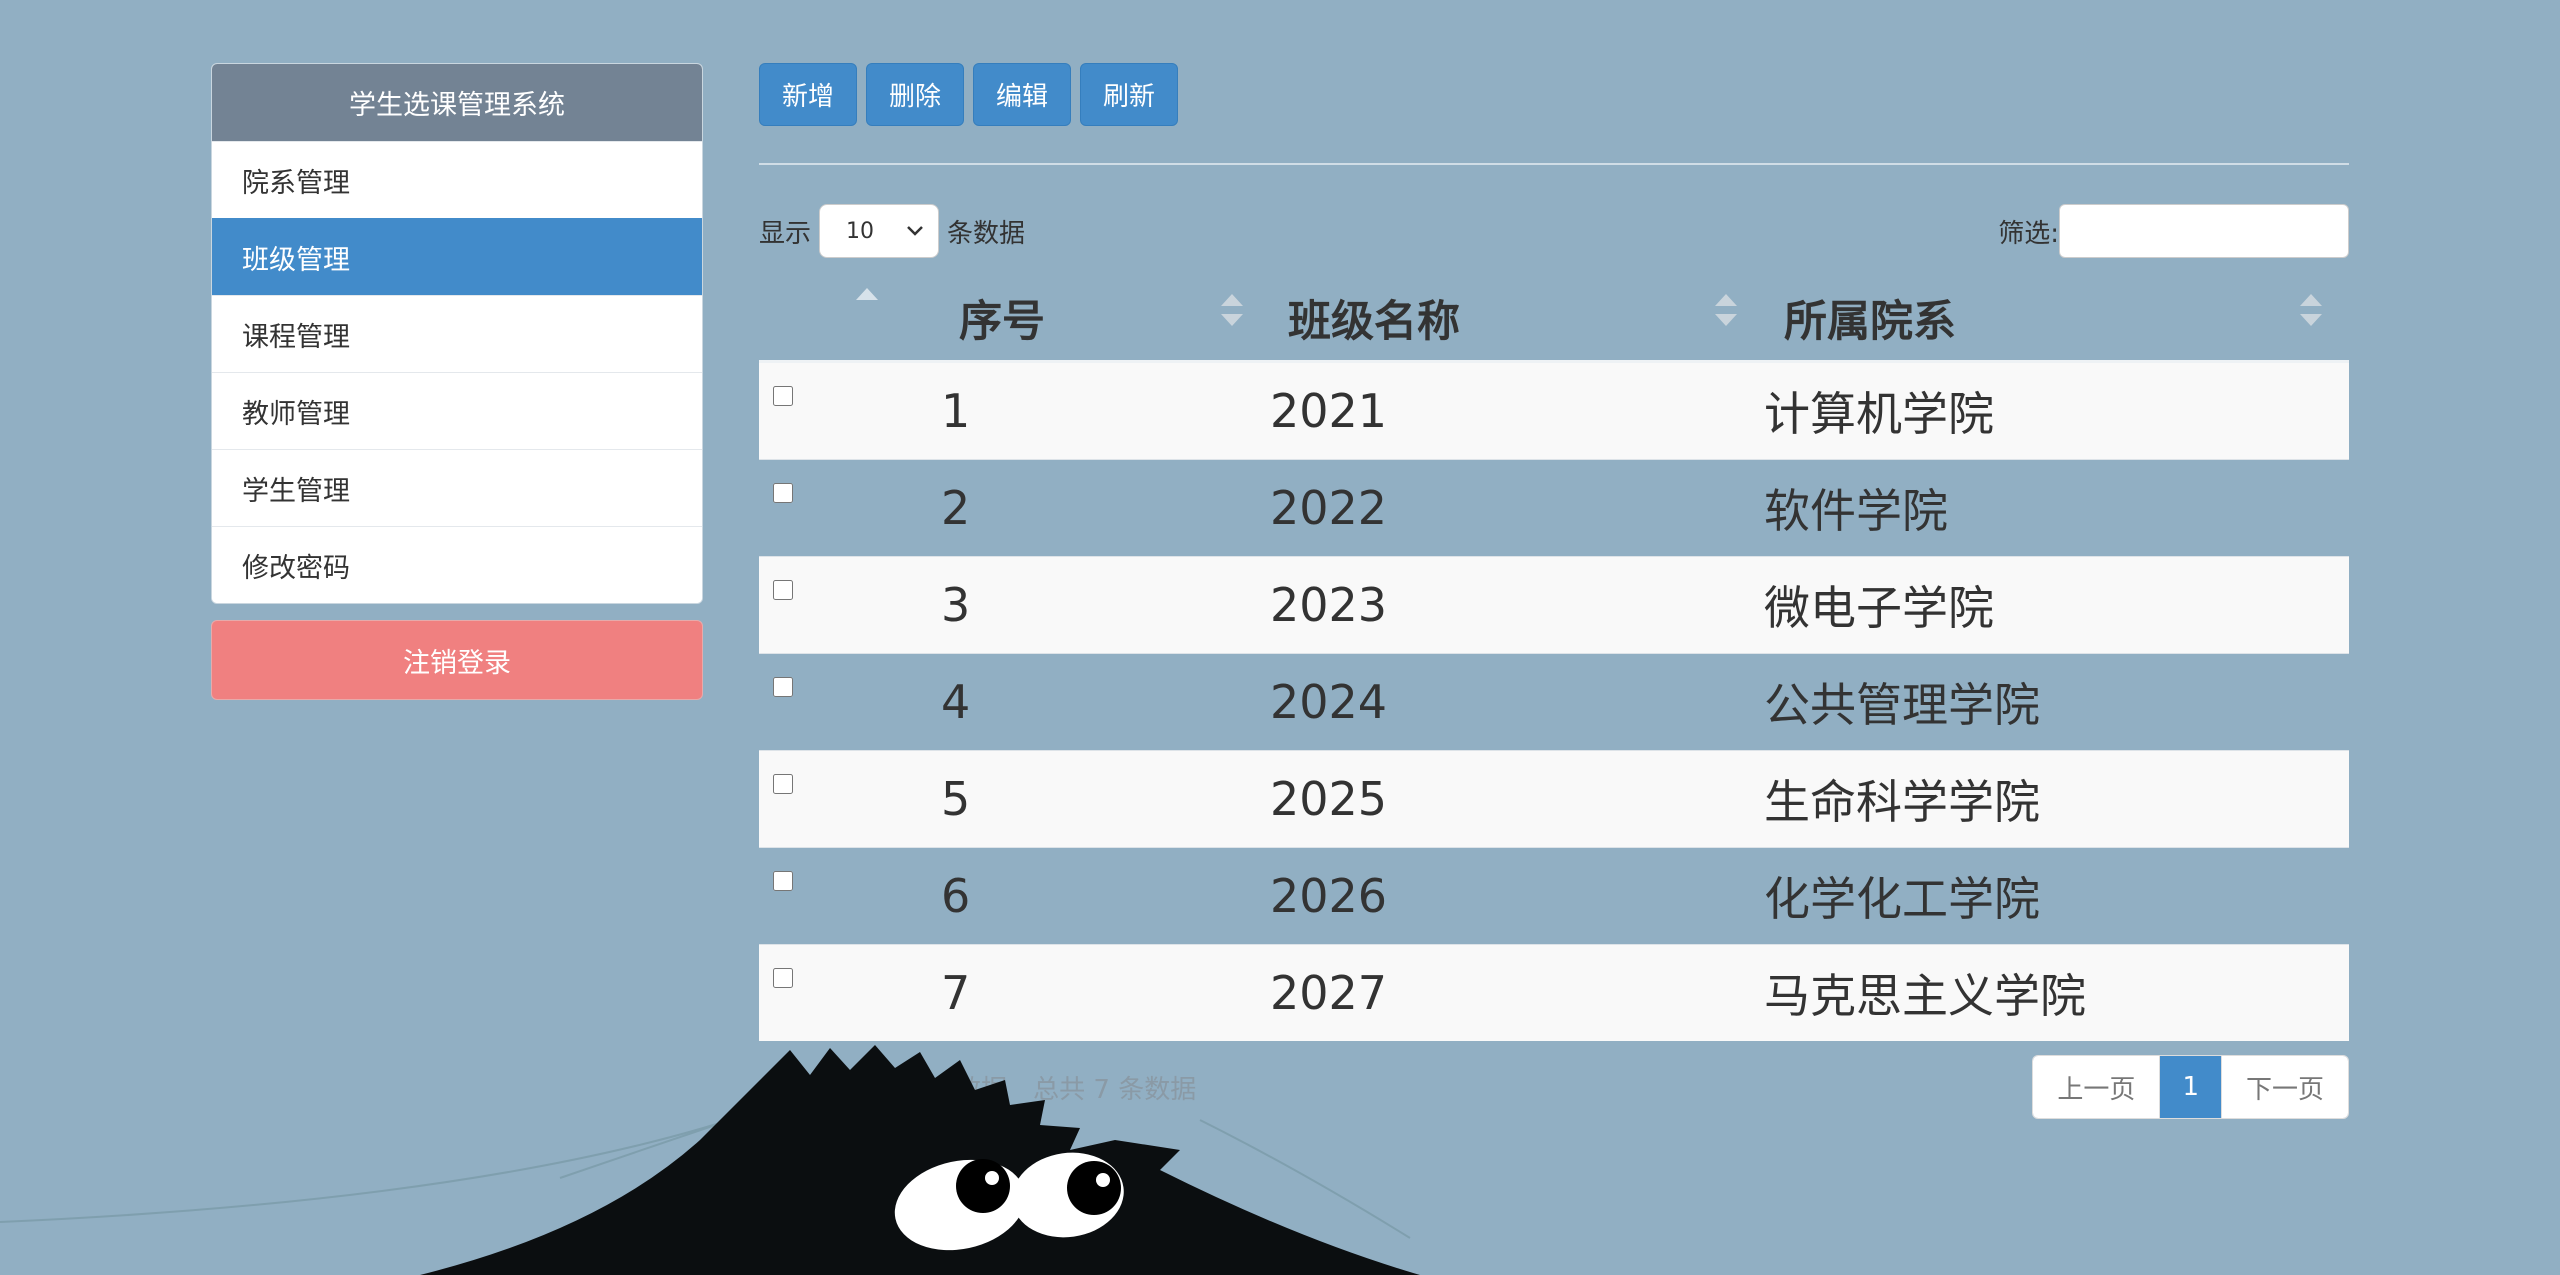 The height and width of the screenshot is (1275, 2560). Describe the element at coordinates (2284, 1087) in the screenshot. I see `next-page-button: 下一页` at that location.